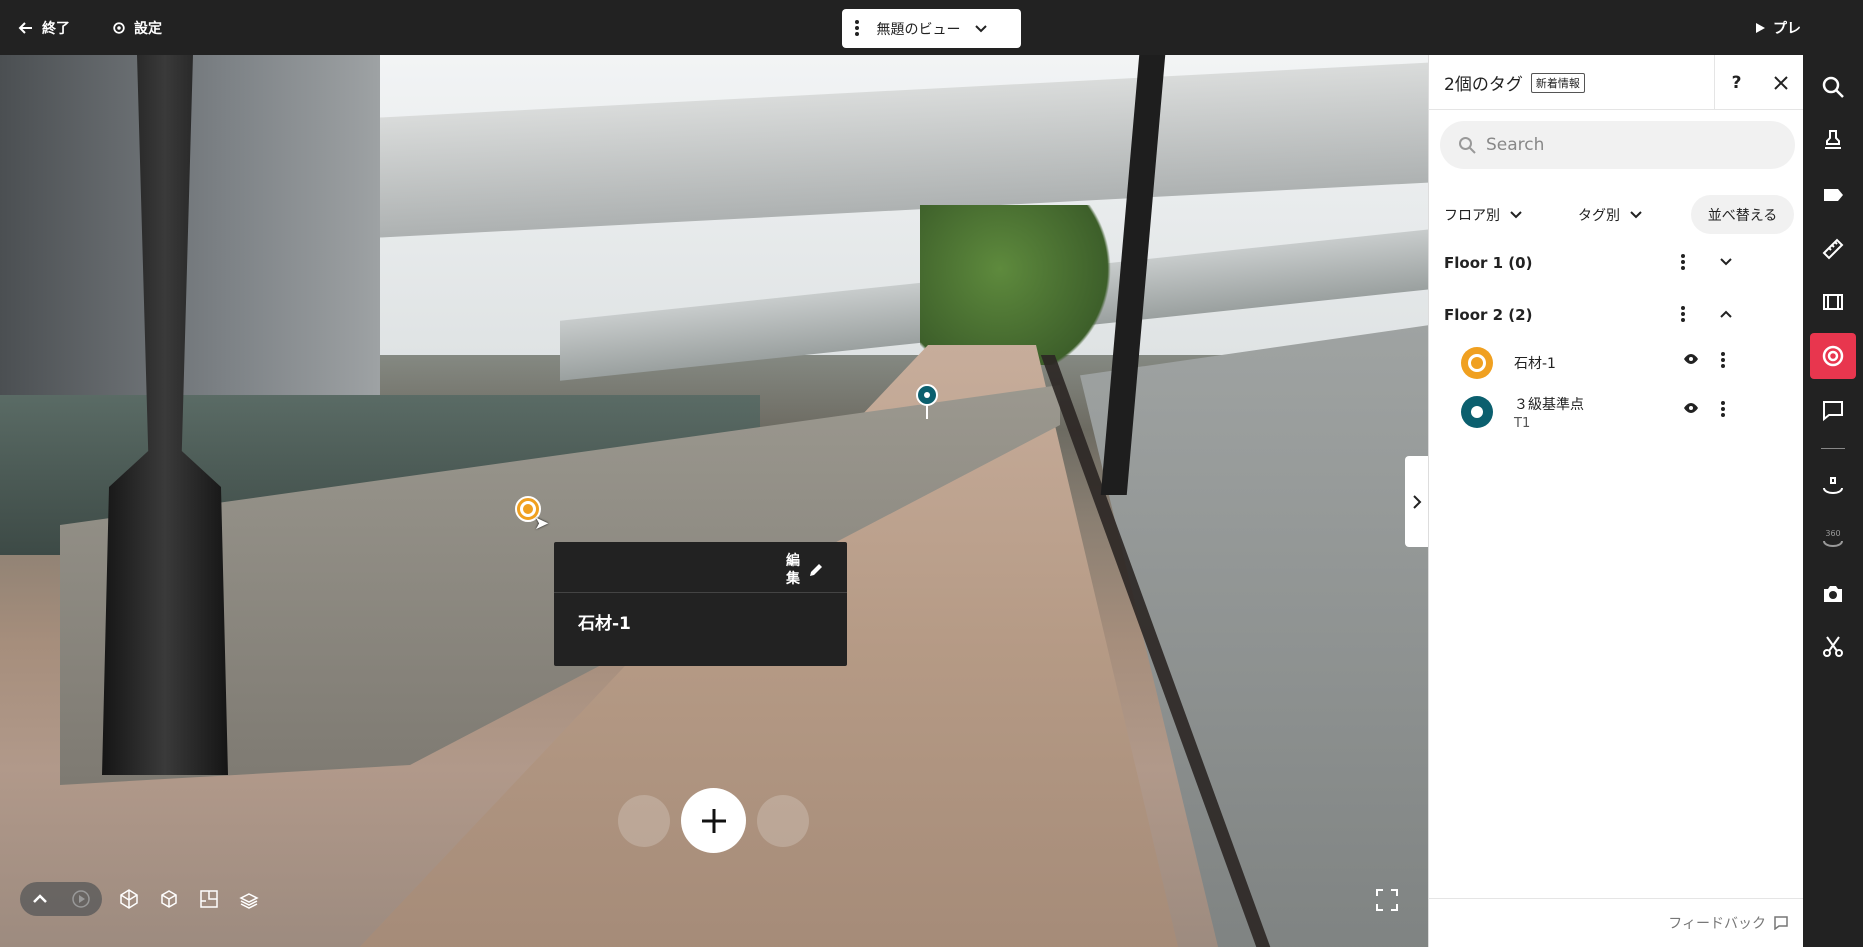  I want to click on comment-icon, so click(1833, 410).